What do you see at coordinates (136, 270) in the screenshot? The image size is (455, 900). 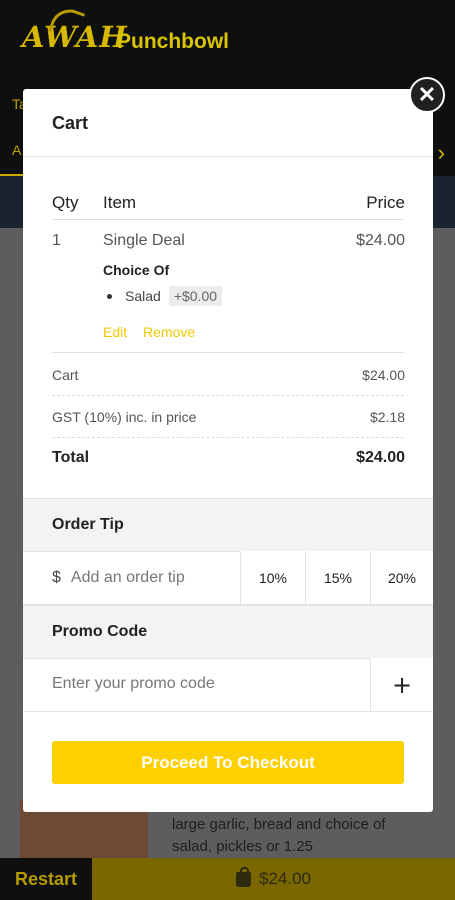 I see `choice-label: Choice Of` at bounding box center [136, 270].